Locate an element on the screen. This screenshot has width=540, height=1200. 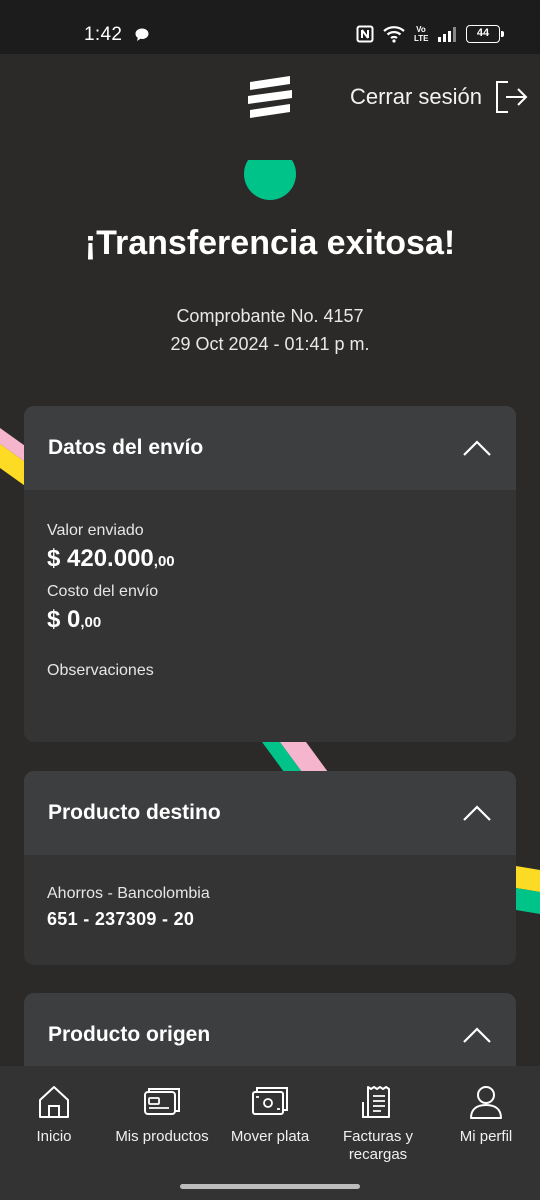
destination-product-header: Producto destino is located at coordinates (270, 813).